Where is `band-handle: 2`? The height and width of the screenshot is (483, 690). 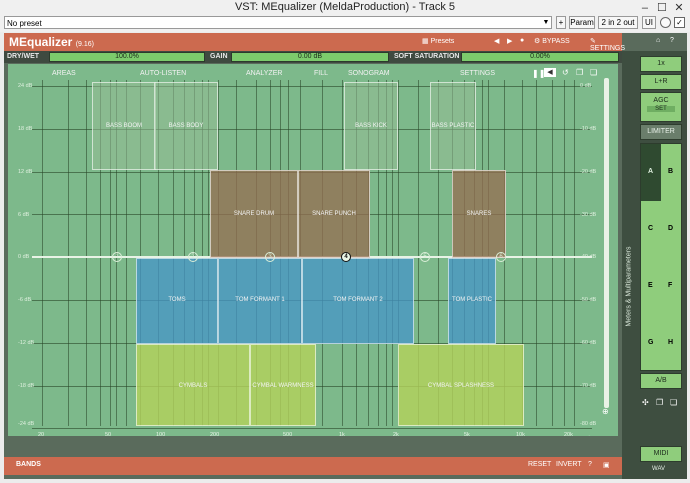
band-handle: 2 is located at coordinates (193, 257).